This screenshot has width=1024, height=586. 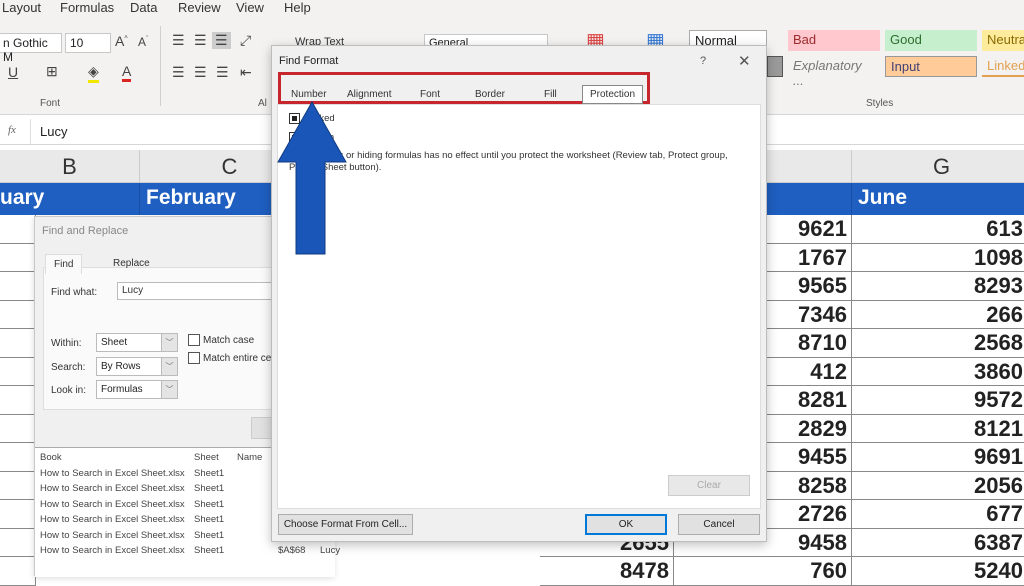 I want to click on tab-font: Font, so click(x=430, y=94).